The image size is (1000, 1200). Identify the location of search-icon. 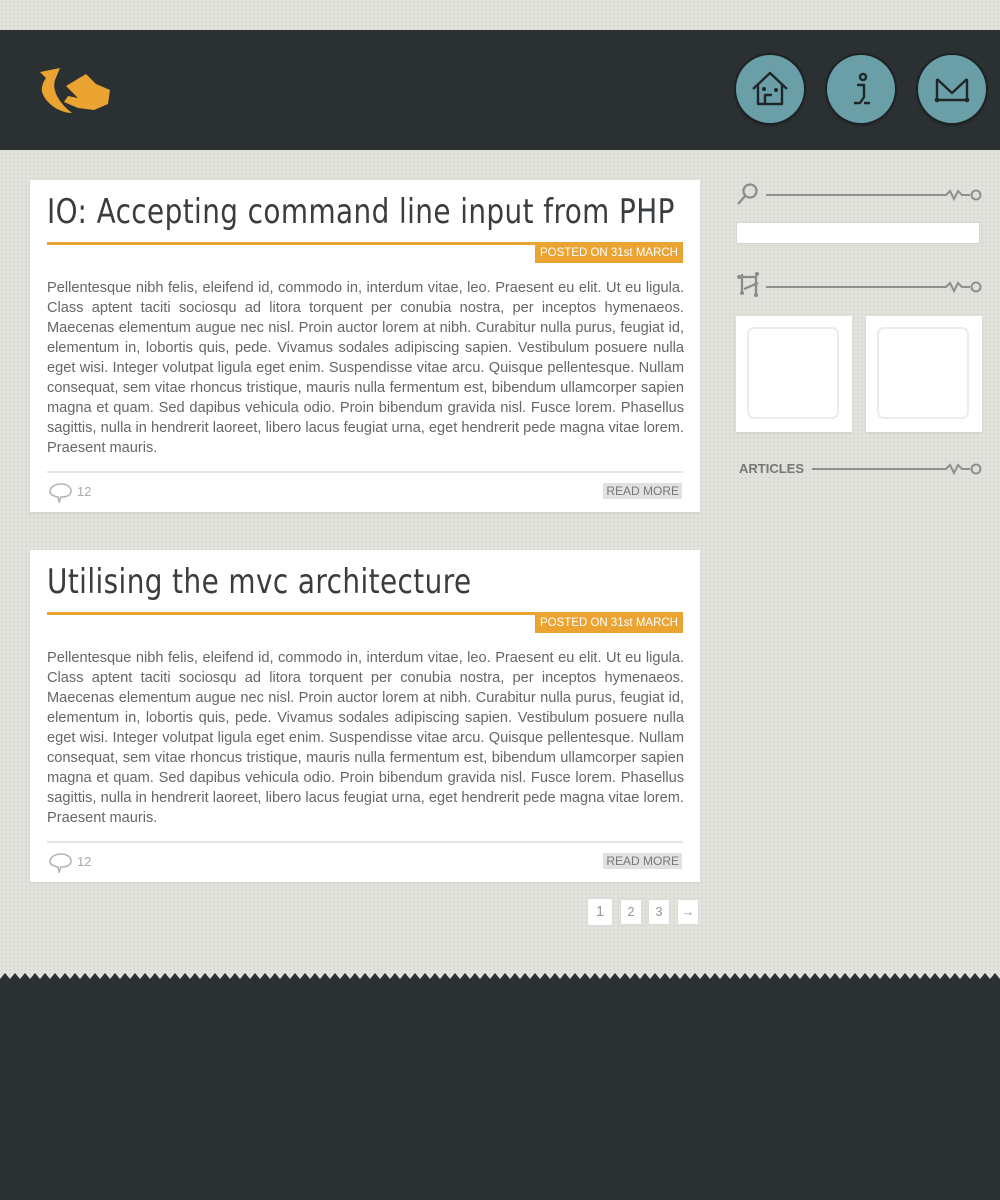
(747, 194).